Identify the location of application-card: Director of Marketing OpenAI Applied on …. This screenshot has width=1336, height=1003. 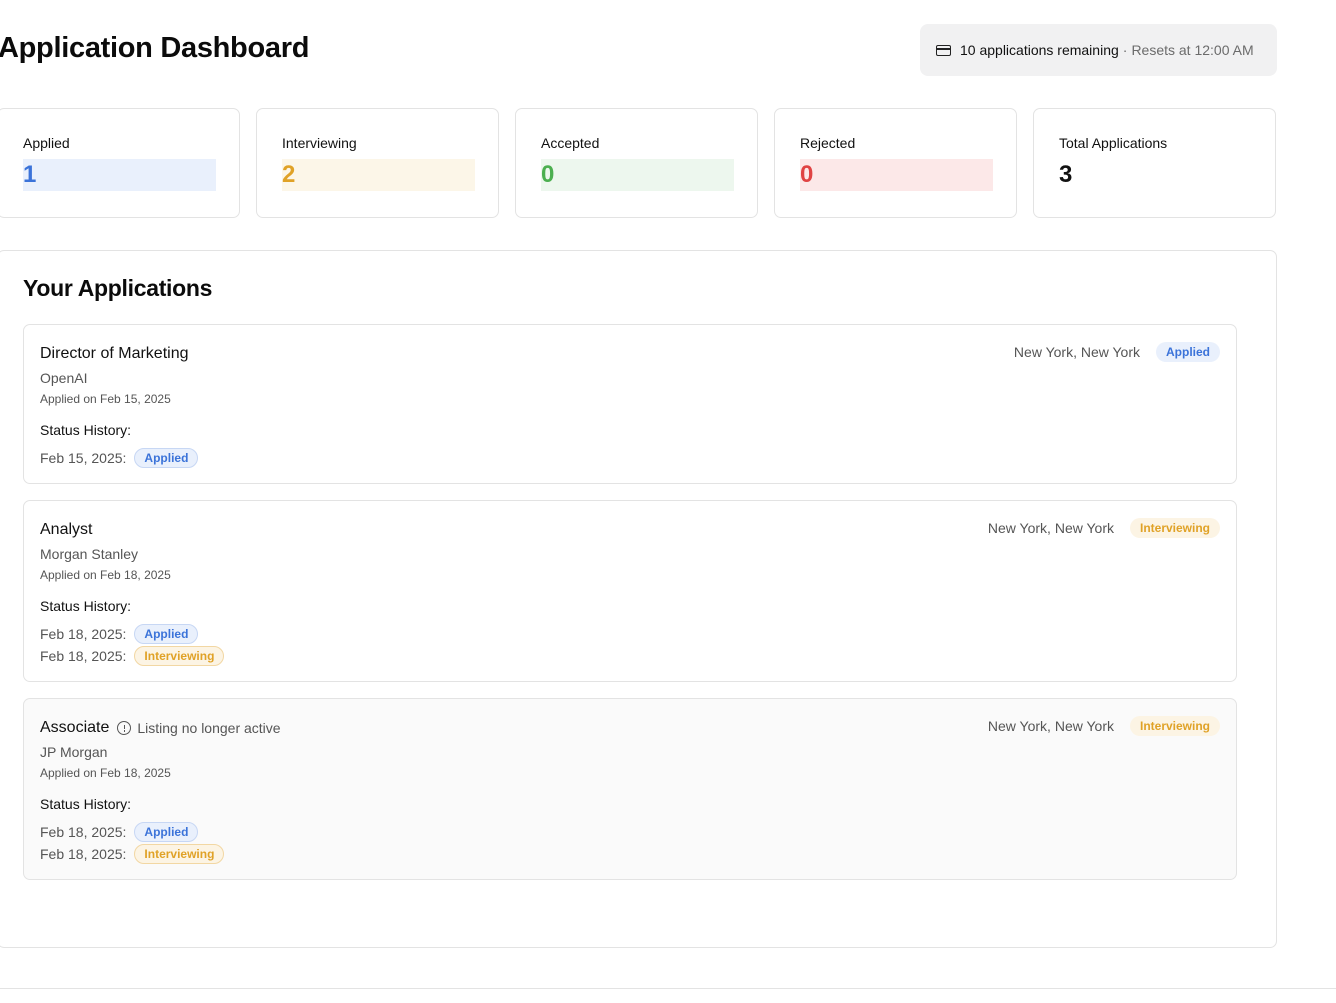
(630, 404).